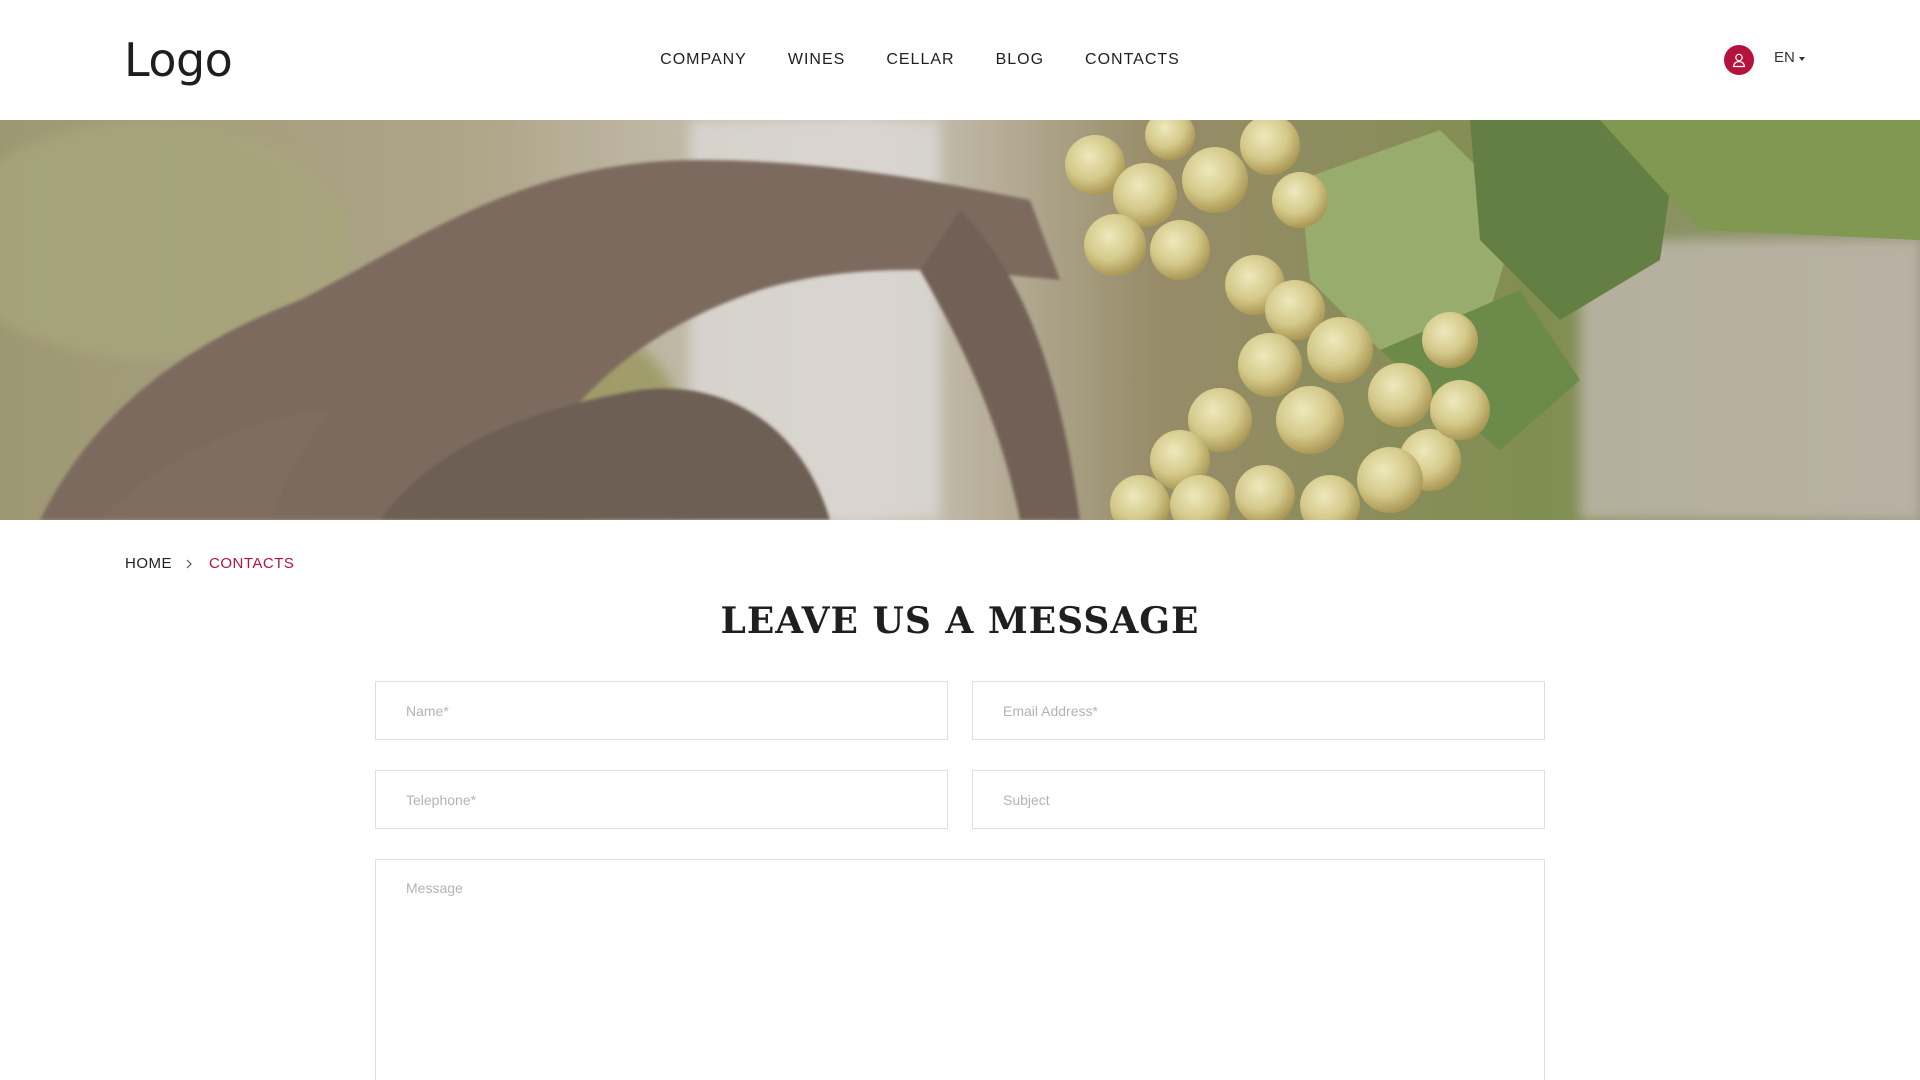  What do you see at coordinates (1258, 710) in the screenshot?
I see `email-field` at bounding box center [1258, 710].